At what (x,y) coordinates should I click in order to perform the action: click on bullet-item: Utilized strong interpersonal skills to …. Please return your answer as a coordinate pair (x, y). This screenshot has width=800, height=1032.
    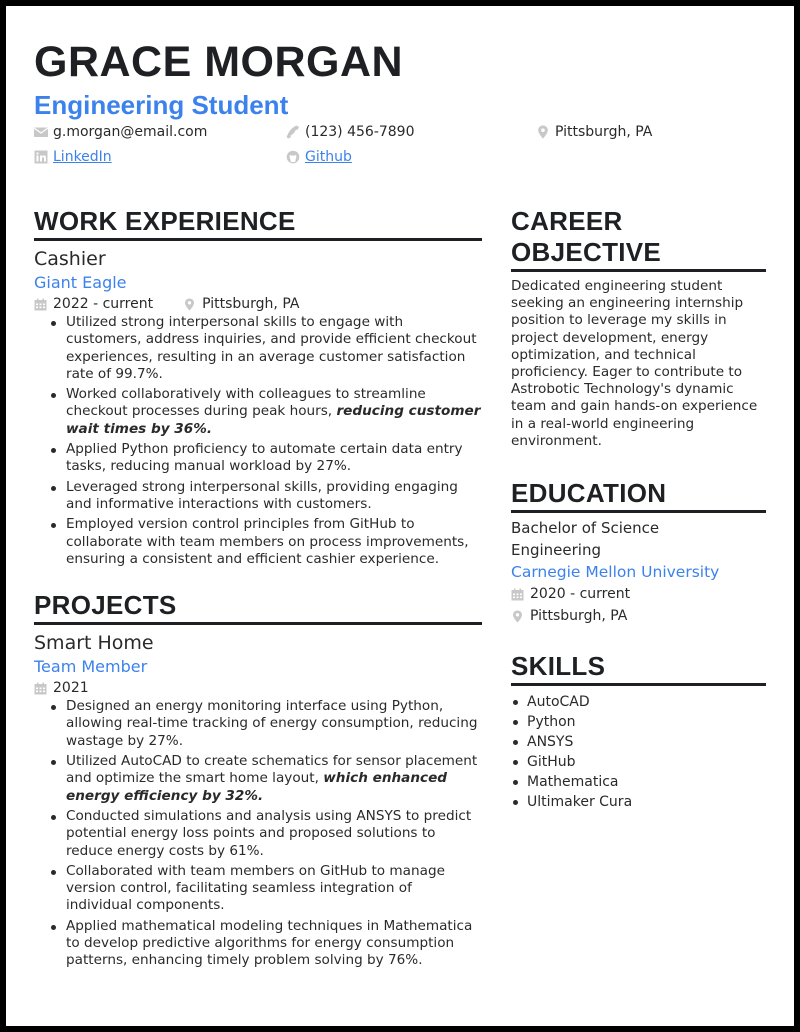
    Looking at the image, I should click on (265, 348).